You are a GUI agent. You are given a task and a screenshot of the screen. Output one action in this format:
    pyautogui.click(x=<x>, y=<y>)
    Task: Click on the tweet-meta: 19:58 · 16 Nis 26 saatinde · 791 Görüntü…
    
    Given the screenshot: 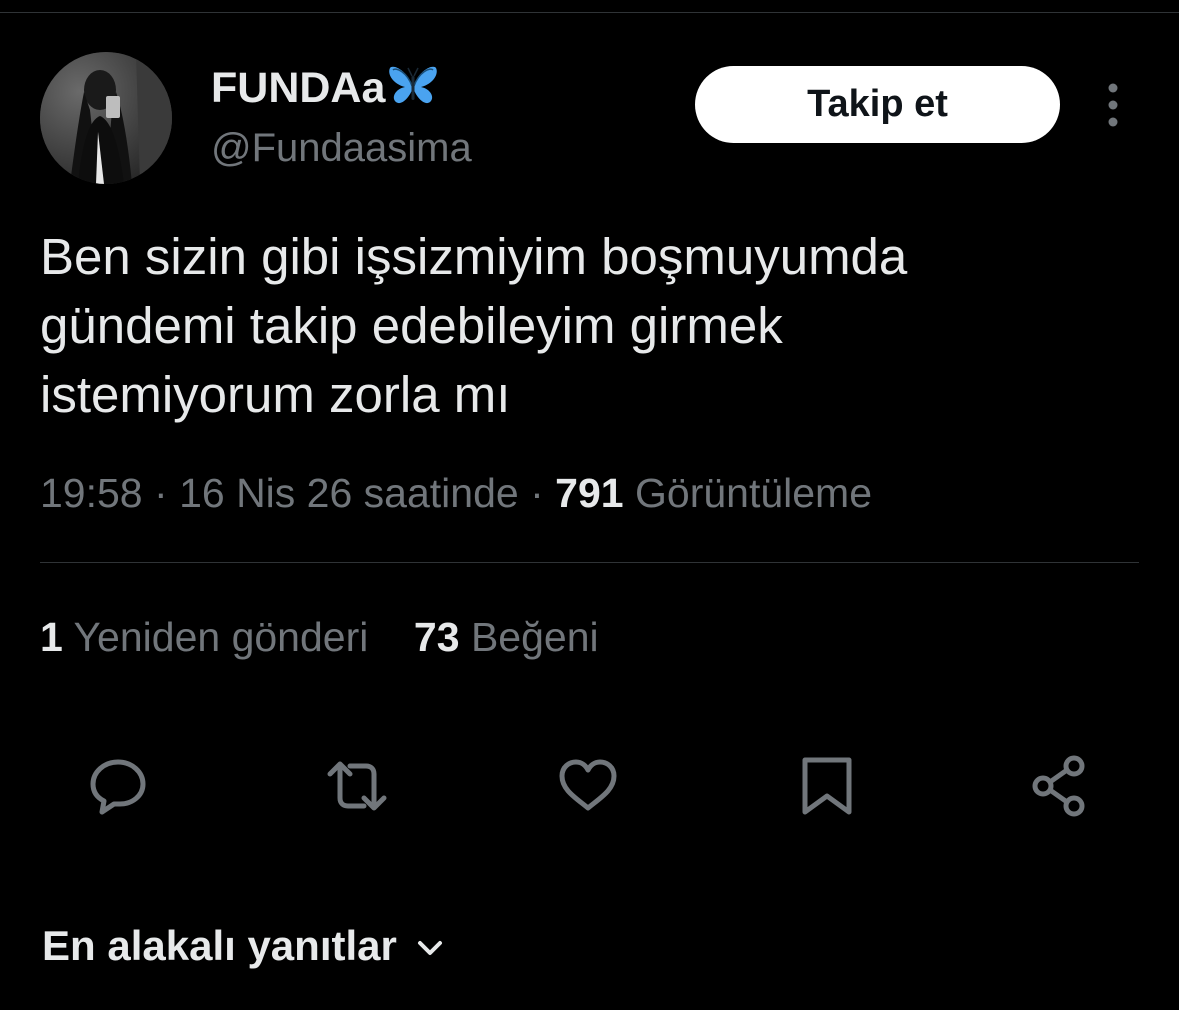 What is the action you would take?
    pyautogui.click(x=456, y=493)
    